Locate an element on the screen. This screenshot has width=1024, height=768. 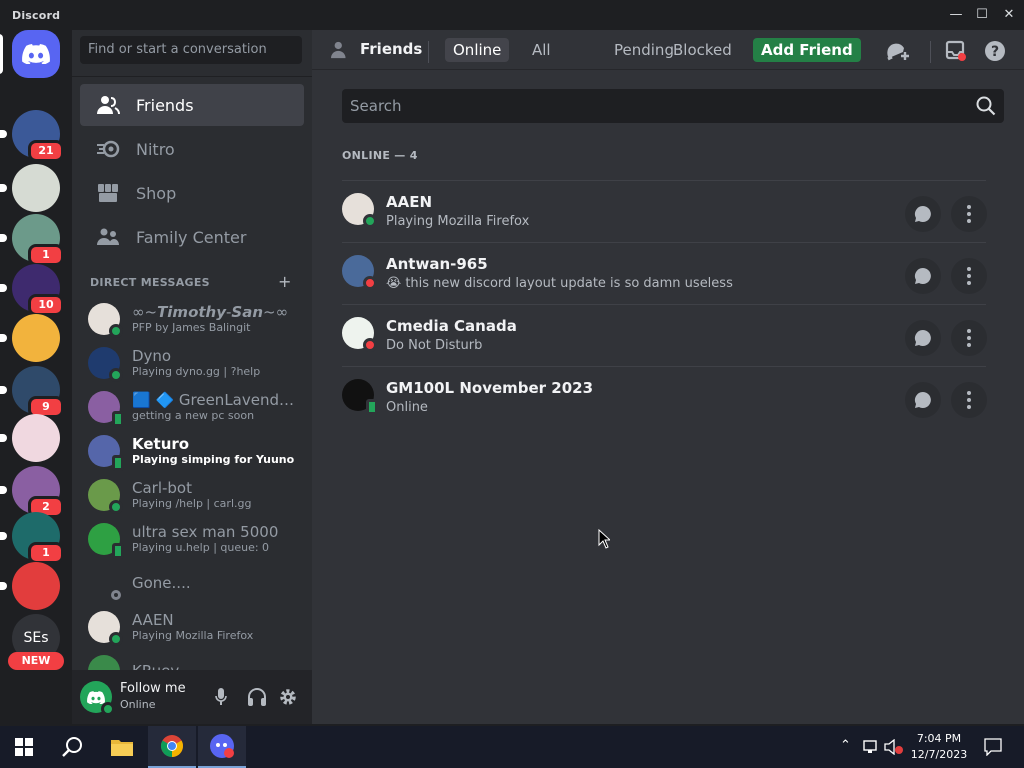
headphones-icon is located at coordinates (257, 699).